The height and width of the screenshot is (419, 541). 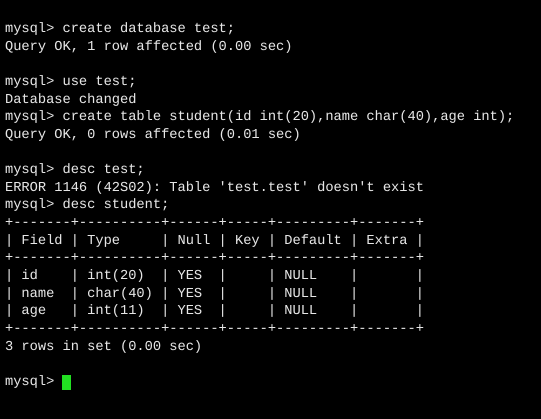 I want to click on terminal-line: mysql> desc student;, so click(x=87, y=206).